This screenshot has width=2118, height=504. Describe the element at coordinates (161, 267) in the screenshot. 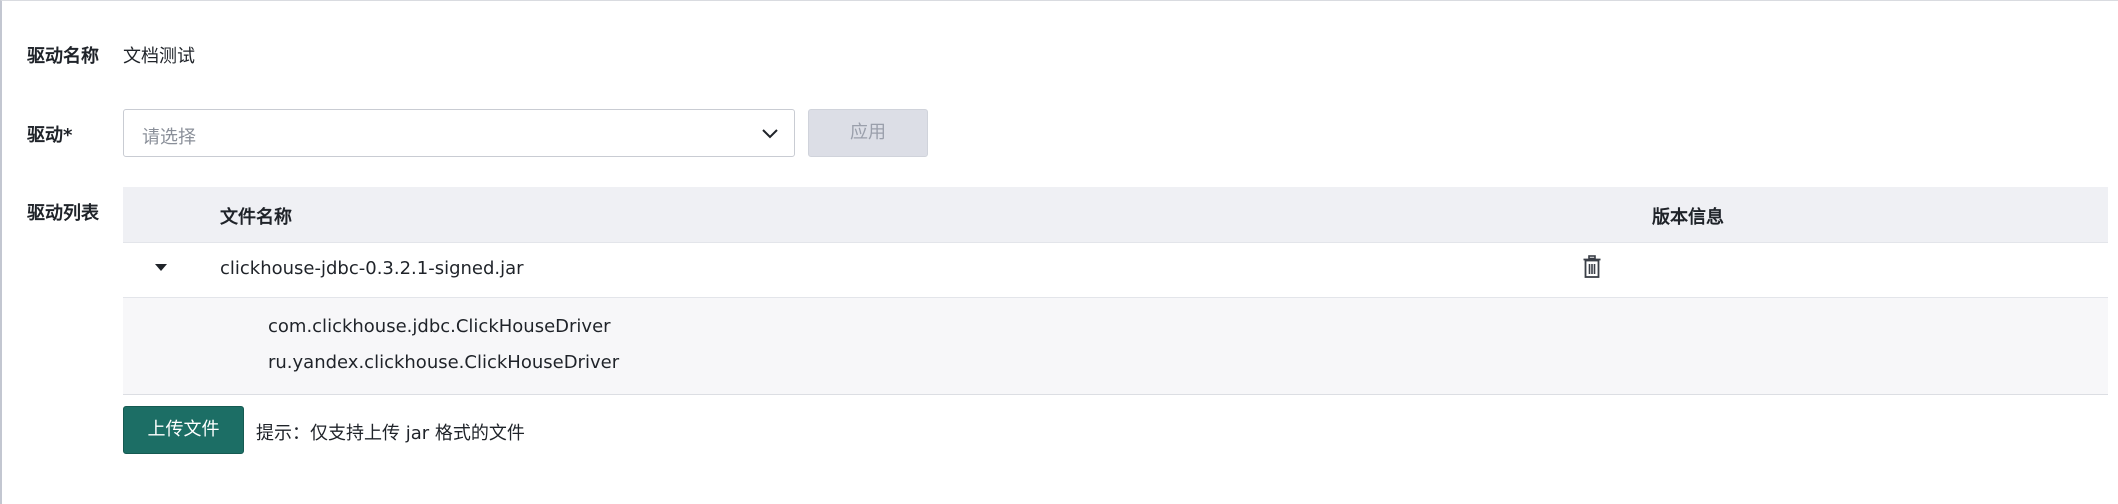

I see `caret-down-icon` at that location.